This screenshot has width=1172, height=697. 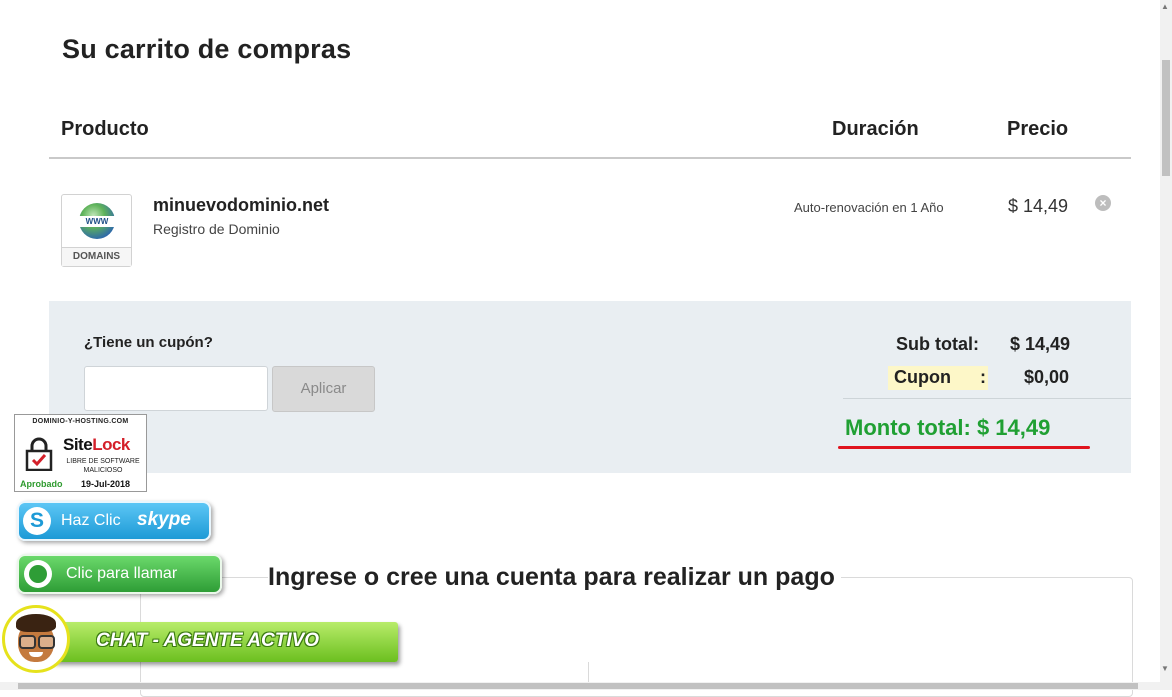 I want to click on www-label: WWW, so click(x=97, y=221).